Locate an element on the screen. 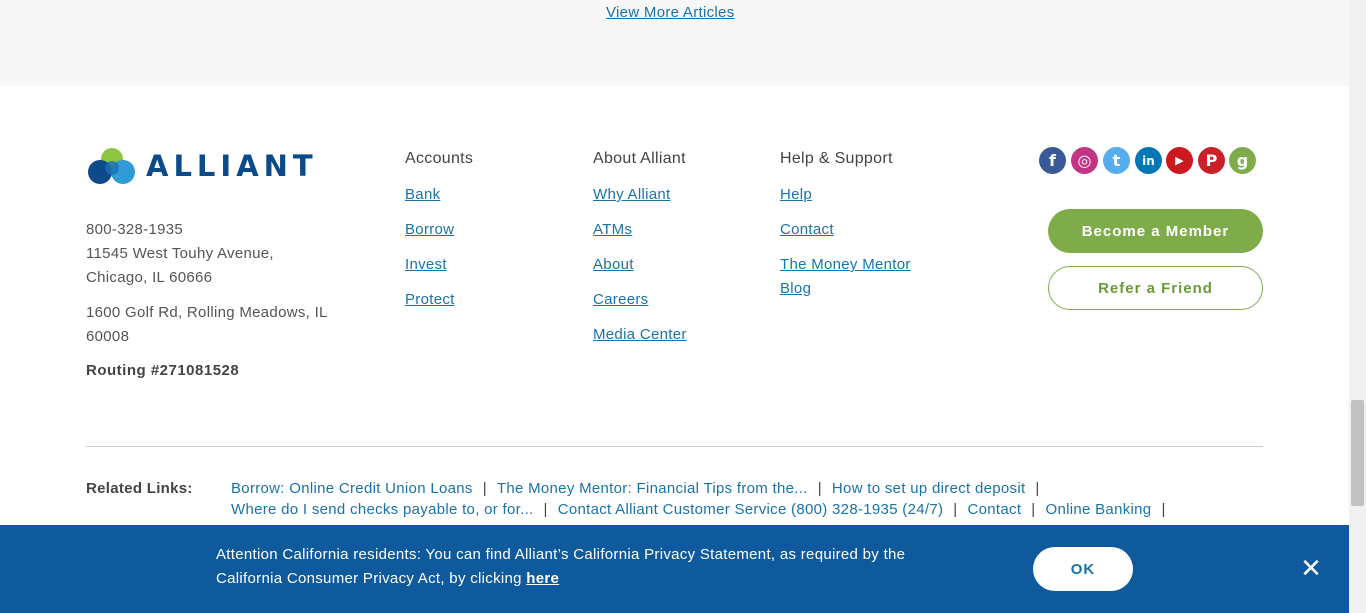  become-member-button: Become a Member is located at coordinates (1155, 231).